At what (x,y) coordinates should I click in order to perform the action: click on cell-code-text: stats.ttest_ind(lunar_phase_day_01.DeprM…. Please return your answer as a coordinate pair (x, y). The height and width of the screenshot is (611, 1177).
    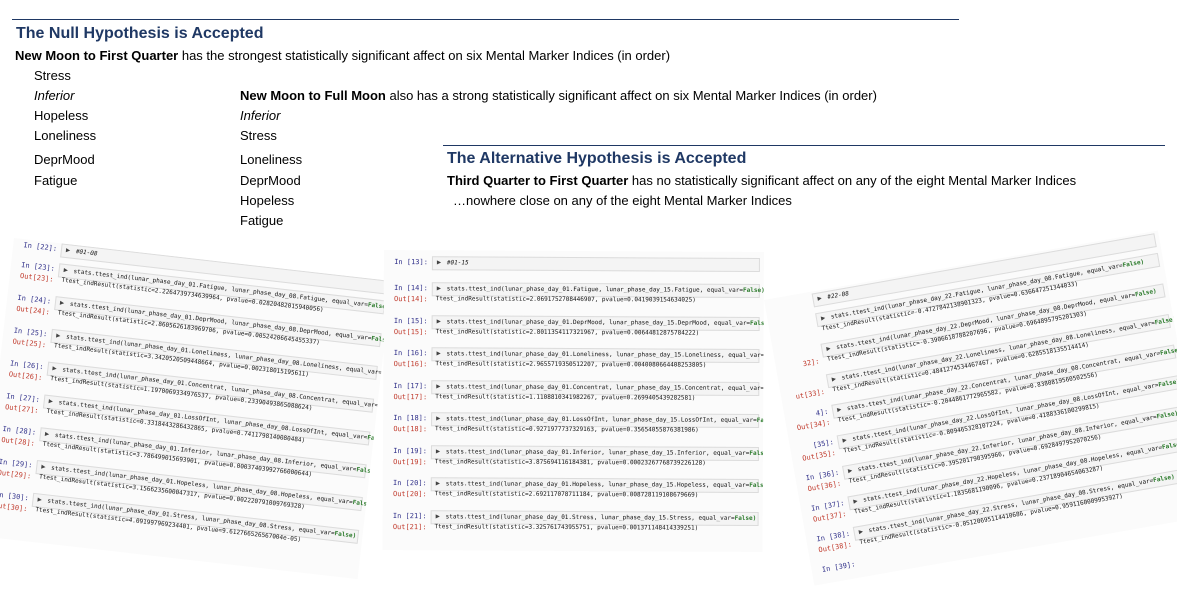
    Looking at the image, I should click on (598, 322).